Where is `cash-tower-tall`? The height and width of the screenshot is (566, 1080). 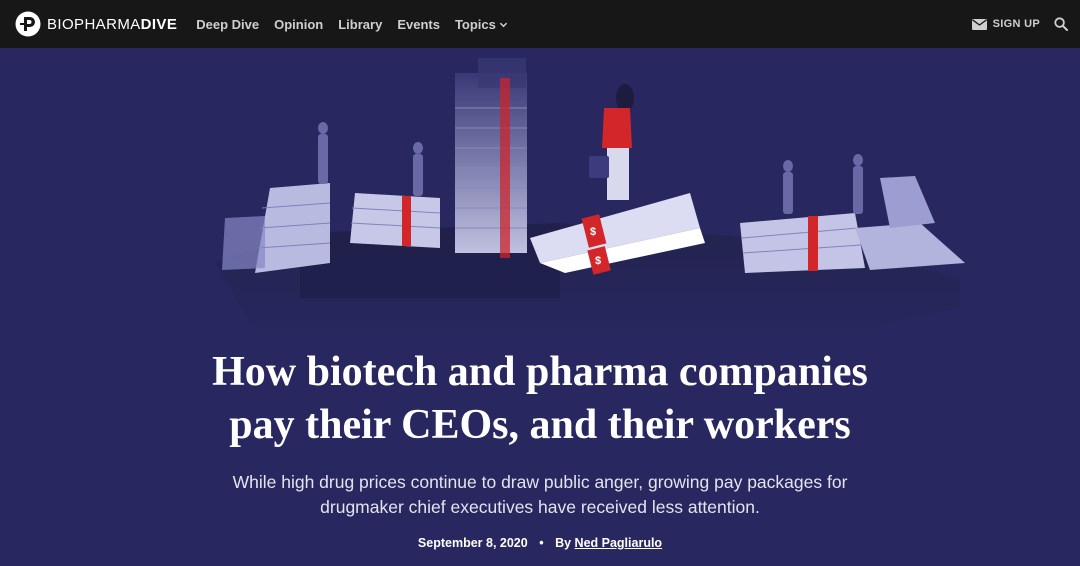 cash-tower-tall is located at coordinates (491, 158).